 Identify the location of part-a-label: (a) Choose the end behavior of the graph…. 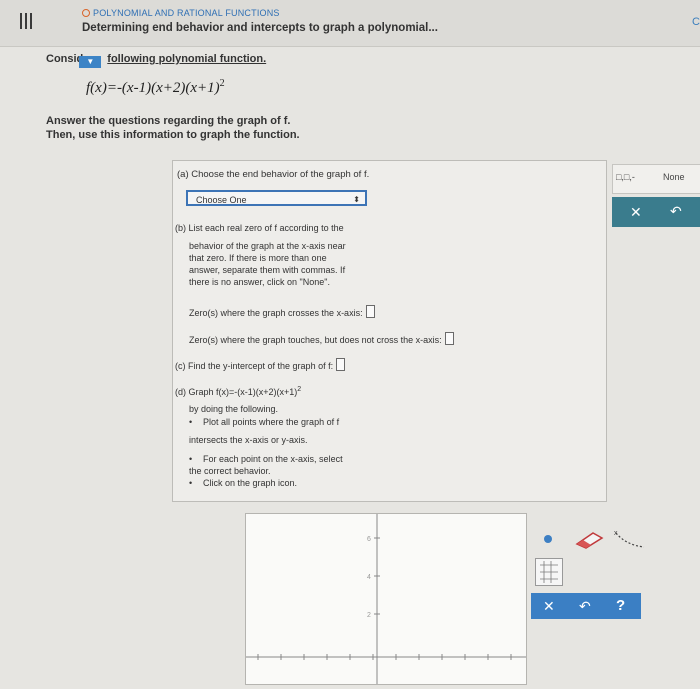
(273, 174).